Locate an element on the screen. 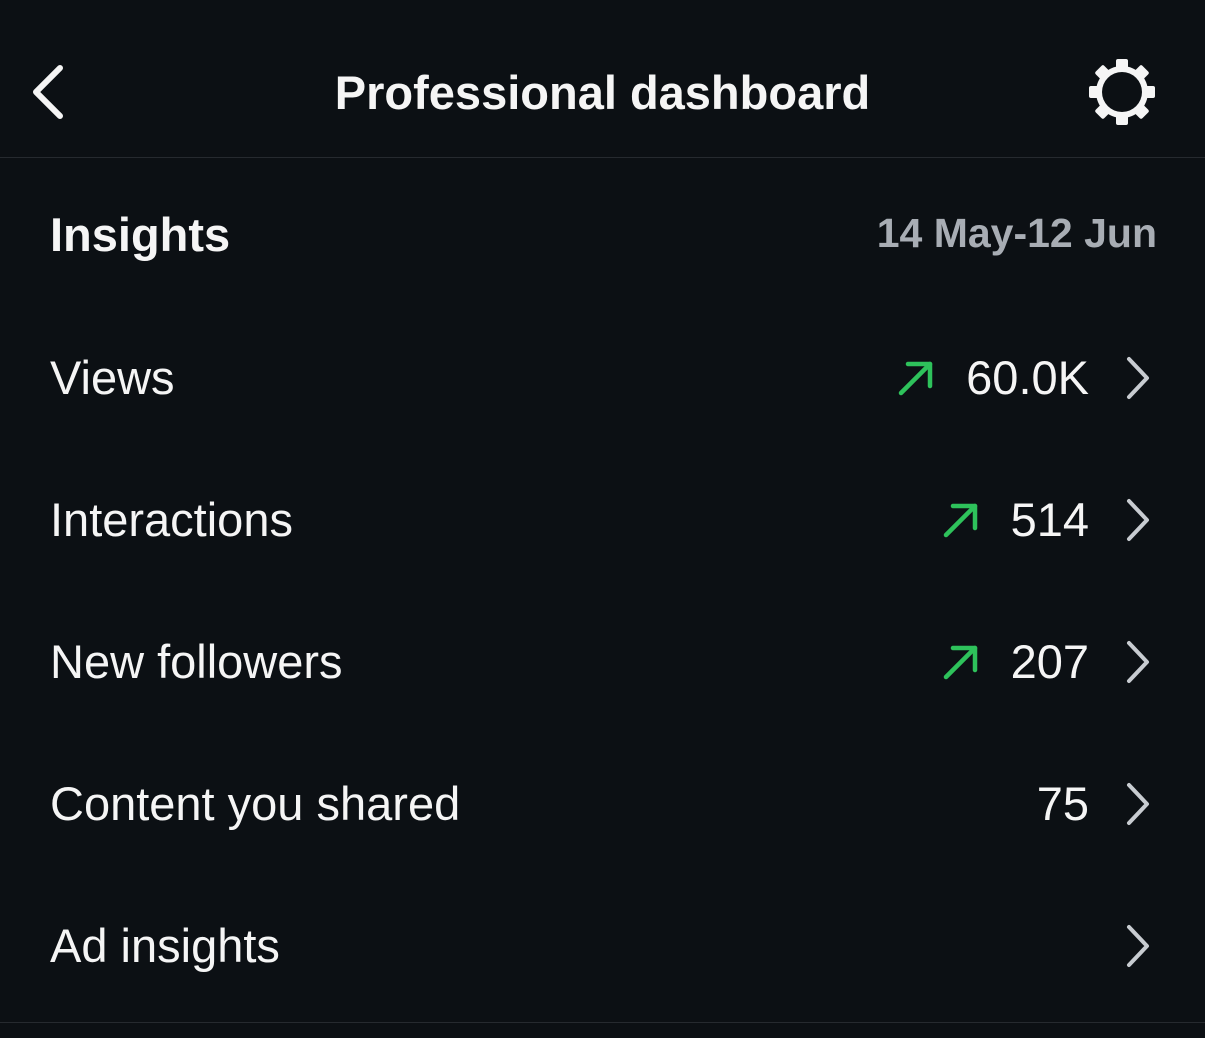 Image resolution: width=1205 pixels, height=1038 pixels. insight-row-new-followers: New followers 207 is located at coordinates (602, 662).